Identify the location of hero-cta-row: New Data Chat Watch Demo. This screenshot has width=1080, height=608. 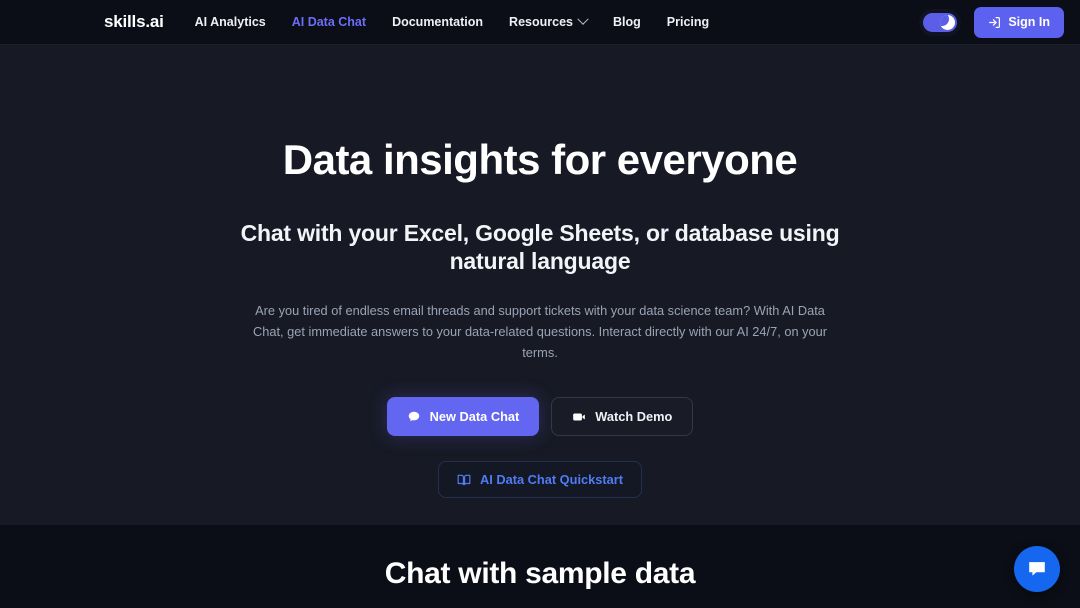
(540, 417).